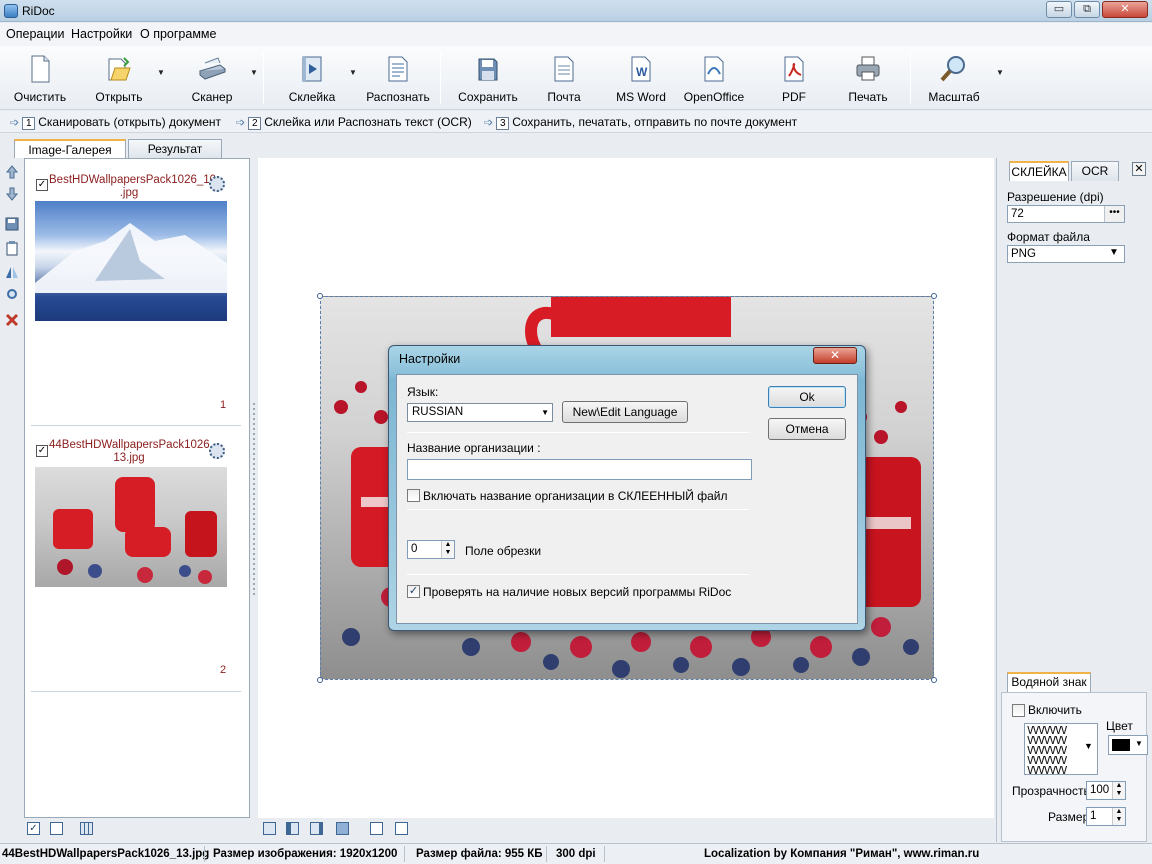 Image resolution: width=1152 pixels, height=864 pixels. Describe the element at coordinates (40, 79) in the screenshot. I see `clear-button: Очистить` at that location.